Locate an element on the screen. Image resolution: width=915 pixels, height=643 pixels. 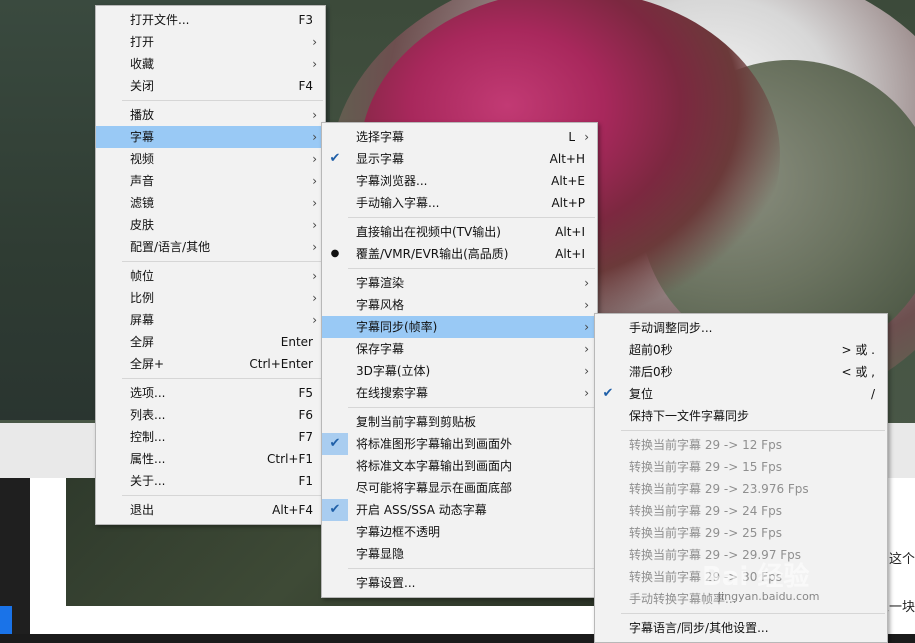
menu3-item-7: 转换当前字幕 29 -> 15 Fps is located at coordinates (741, 467).